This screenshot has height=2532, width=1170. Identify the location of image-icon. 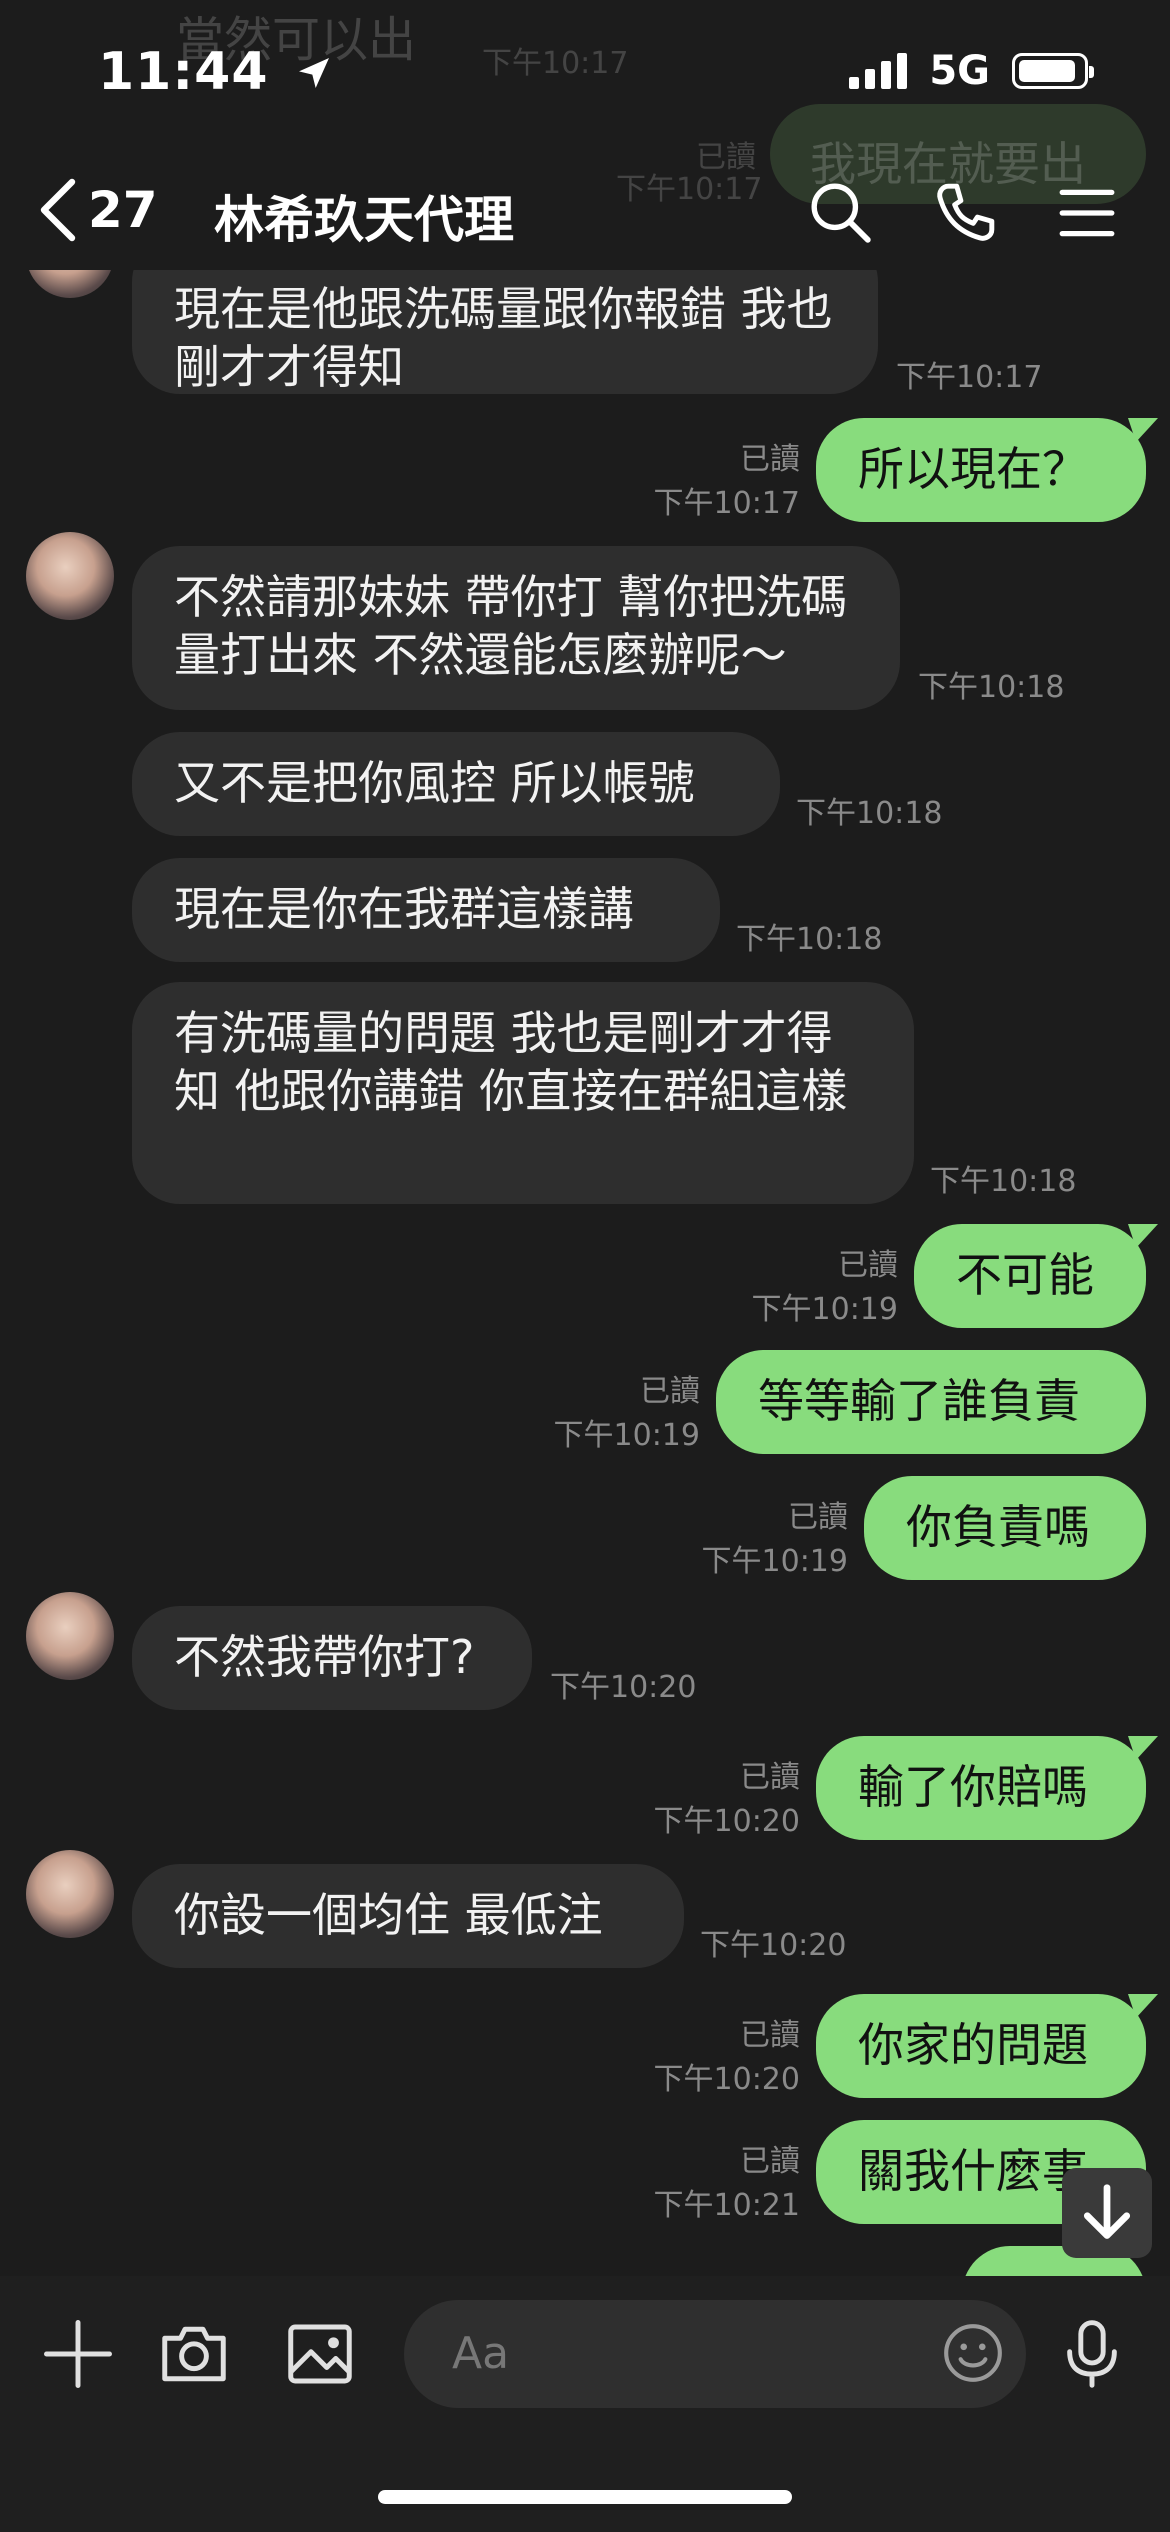
(320, 2354).